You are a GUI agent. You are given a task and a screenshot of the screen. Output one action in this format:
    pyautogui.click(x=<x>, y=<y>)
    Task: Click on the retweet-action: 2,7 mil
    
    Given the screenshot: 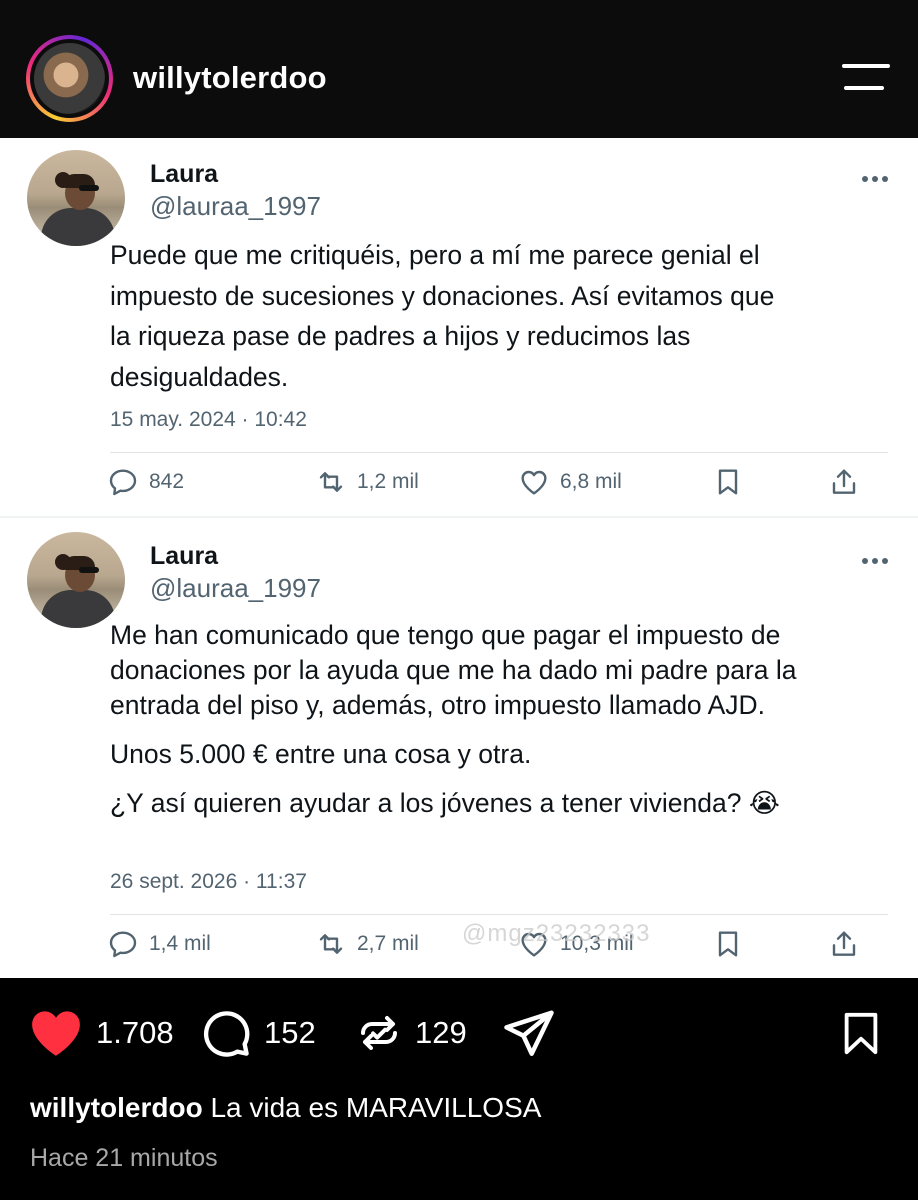 What is the action you would take?
    pyautogui.click(x=367, y=944)
    